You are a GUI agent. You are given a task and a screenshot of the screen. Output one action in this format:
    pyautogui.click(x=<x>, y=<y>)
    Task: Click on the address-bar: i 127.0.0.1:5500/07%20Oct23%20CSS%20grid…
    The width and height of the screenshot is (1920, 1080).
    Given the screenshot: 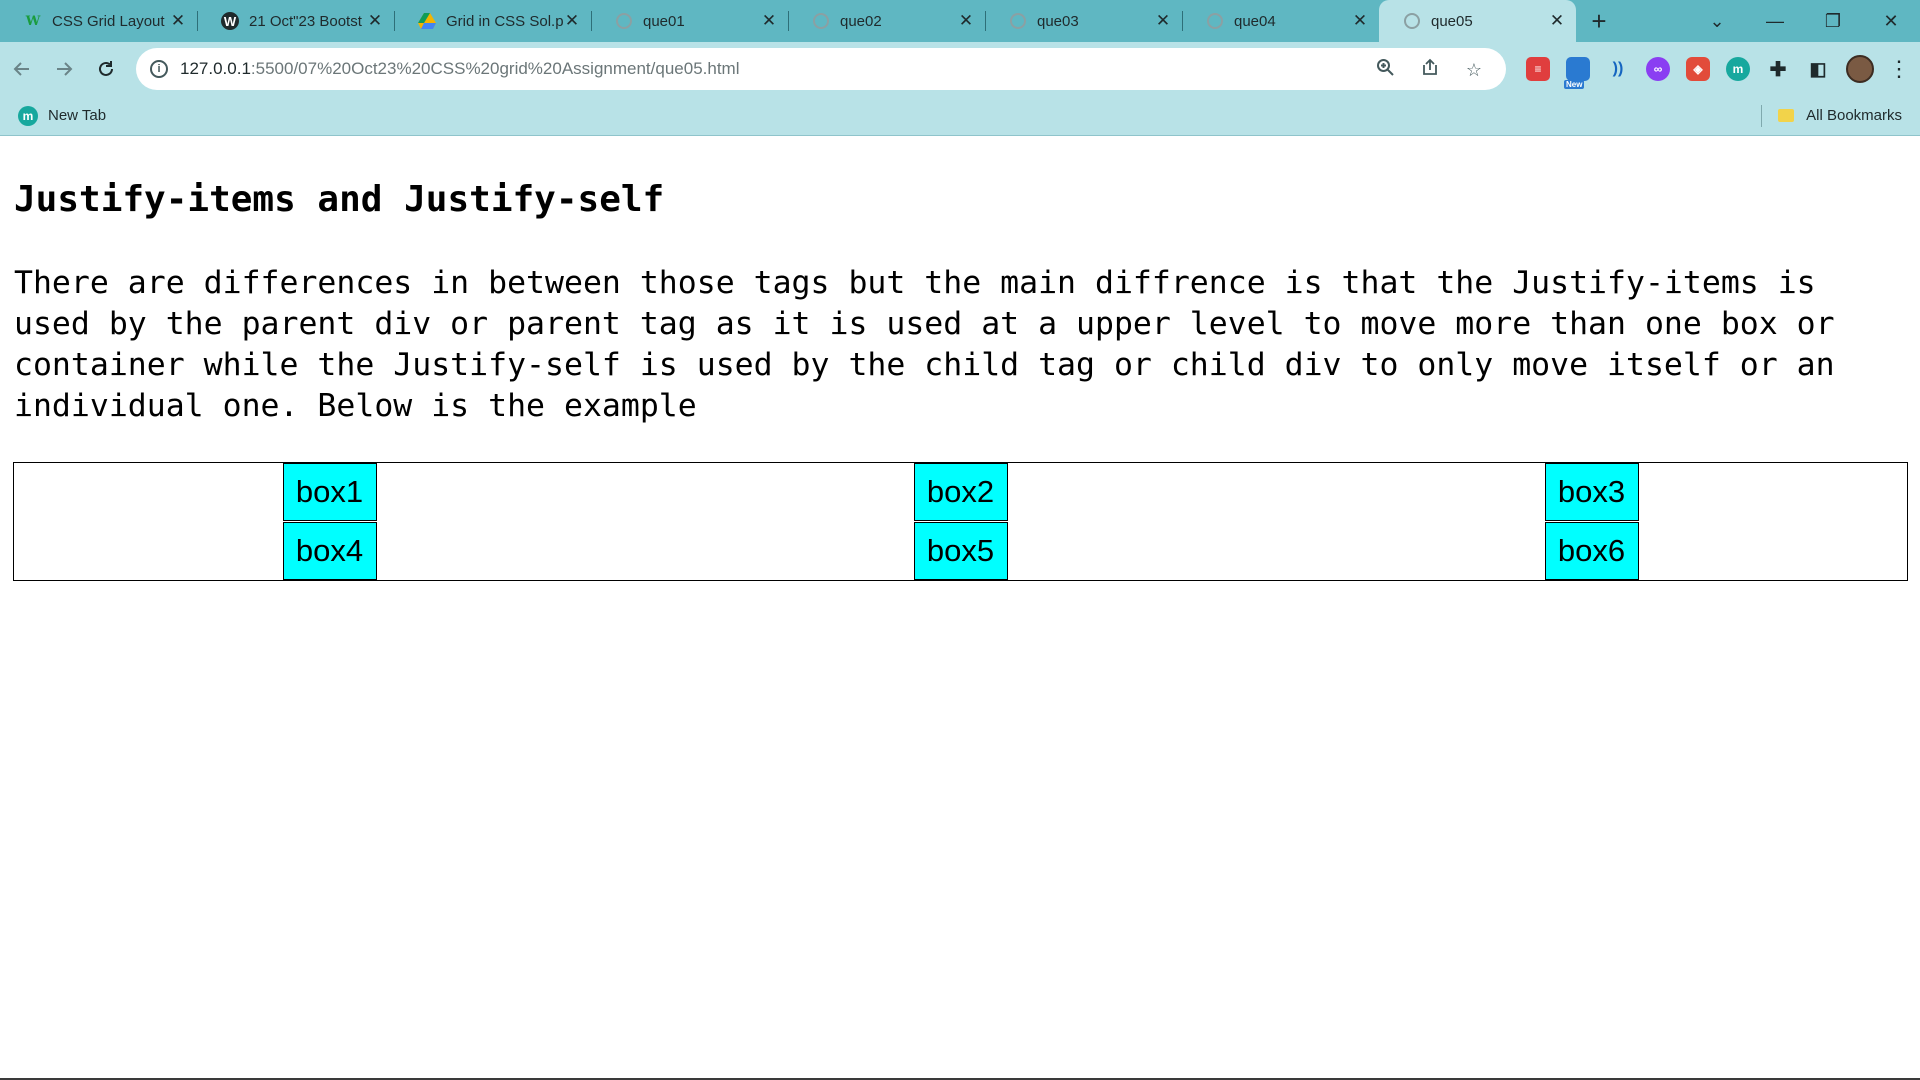 What is the action you would take?
    pyautogui.click(x=821, y=69)
    